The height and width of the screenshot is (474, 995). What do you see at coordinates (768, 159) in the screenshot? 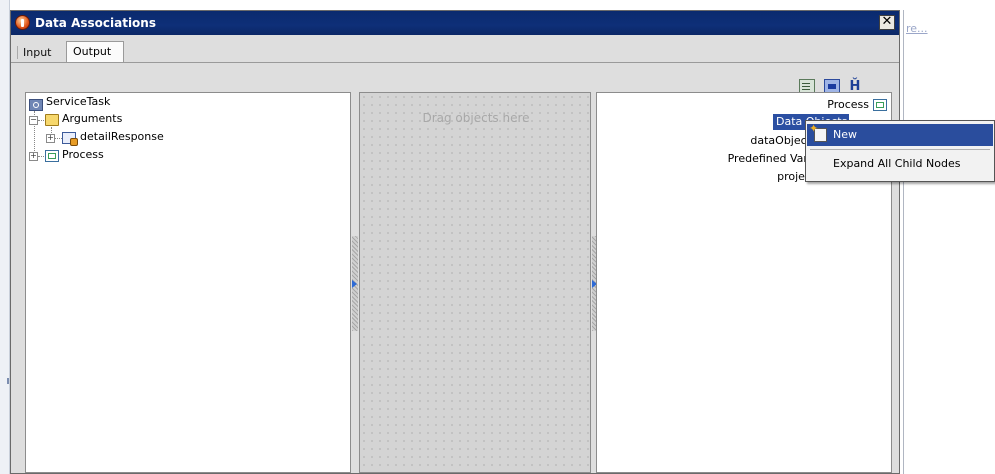
I see `target-node-predefined-variables: Predefined Vari` at bounding box center [768, 159].